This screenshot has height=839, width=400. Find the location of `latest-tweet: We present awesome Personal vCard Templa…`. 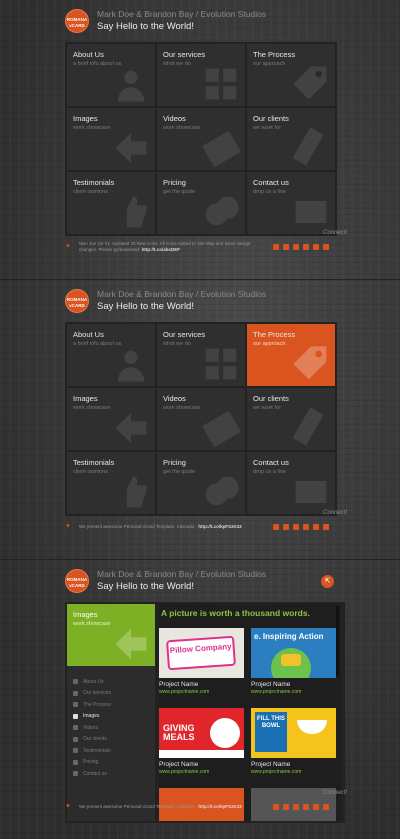

latest-tweet: We present awesome Personal vCard Templa… is located at coordinates (160, 806).